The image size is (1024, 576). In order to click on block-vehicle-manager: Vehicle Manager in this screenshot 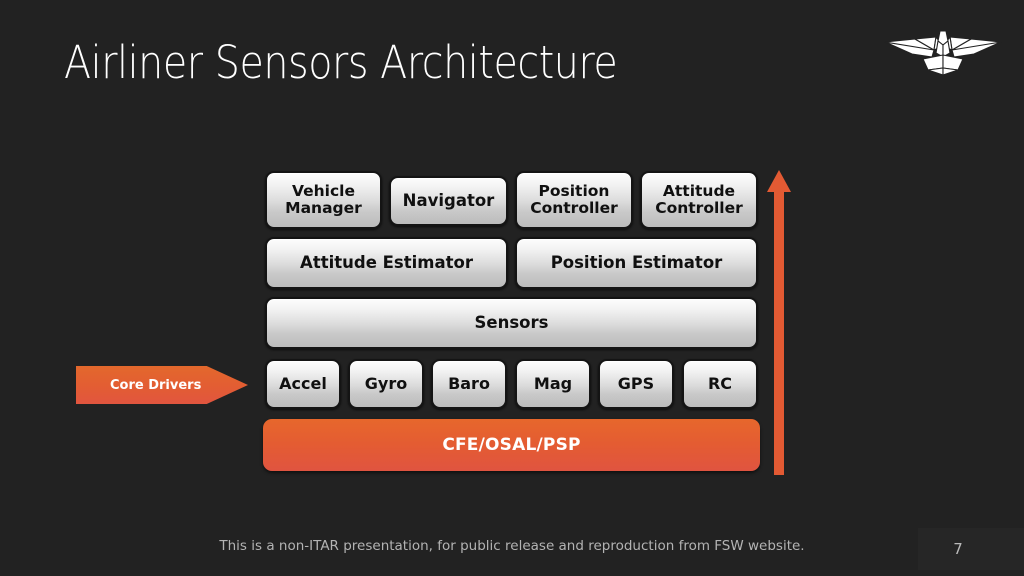, I will do `click(323, 200)`.